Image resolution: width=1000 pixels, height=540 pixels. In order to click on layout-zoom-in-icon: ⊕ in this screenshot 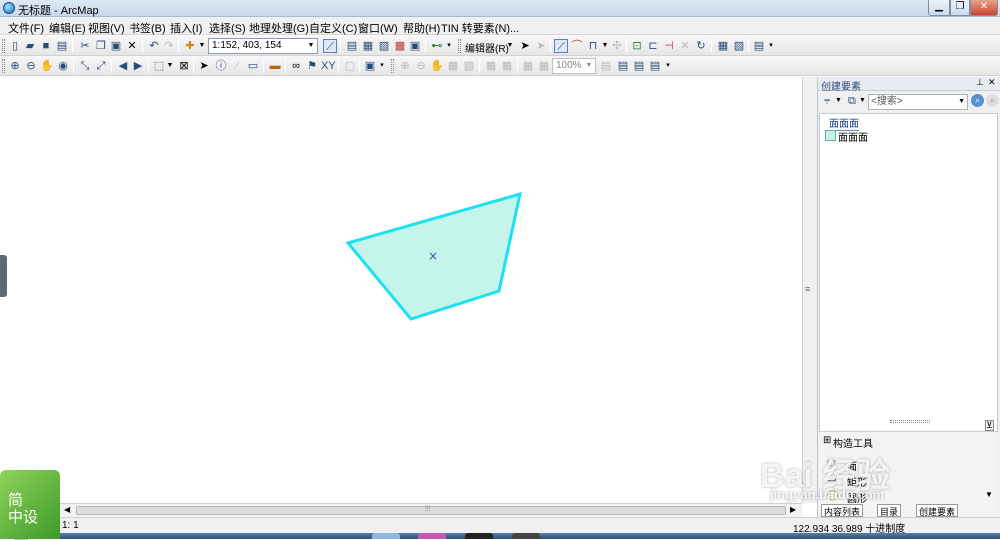, I will do `click(405, 66)`.